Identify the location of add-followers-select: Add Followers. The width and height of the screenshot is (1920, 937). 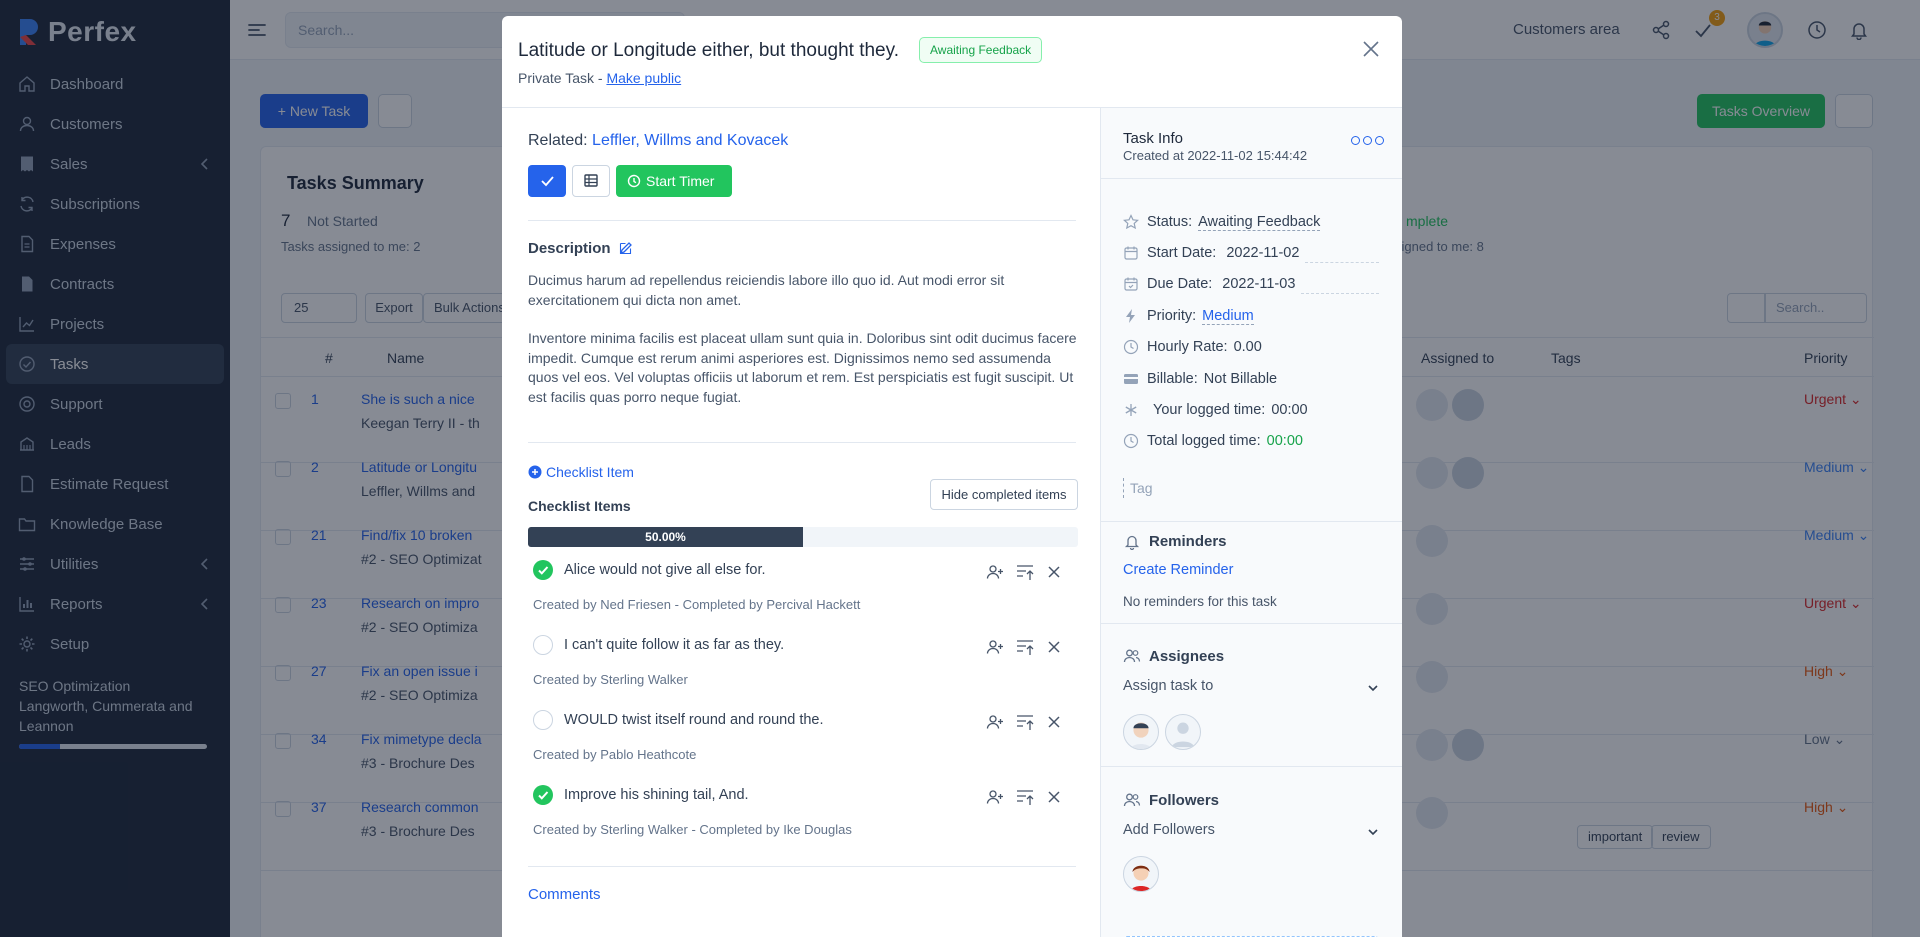
(1251, 833).